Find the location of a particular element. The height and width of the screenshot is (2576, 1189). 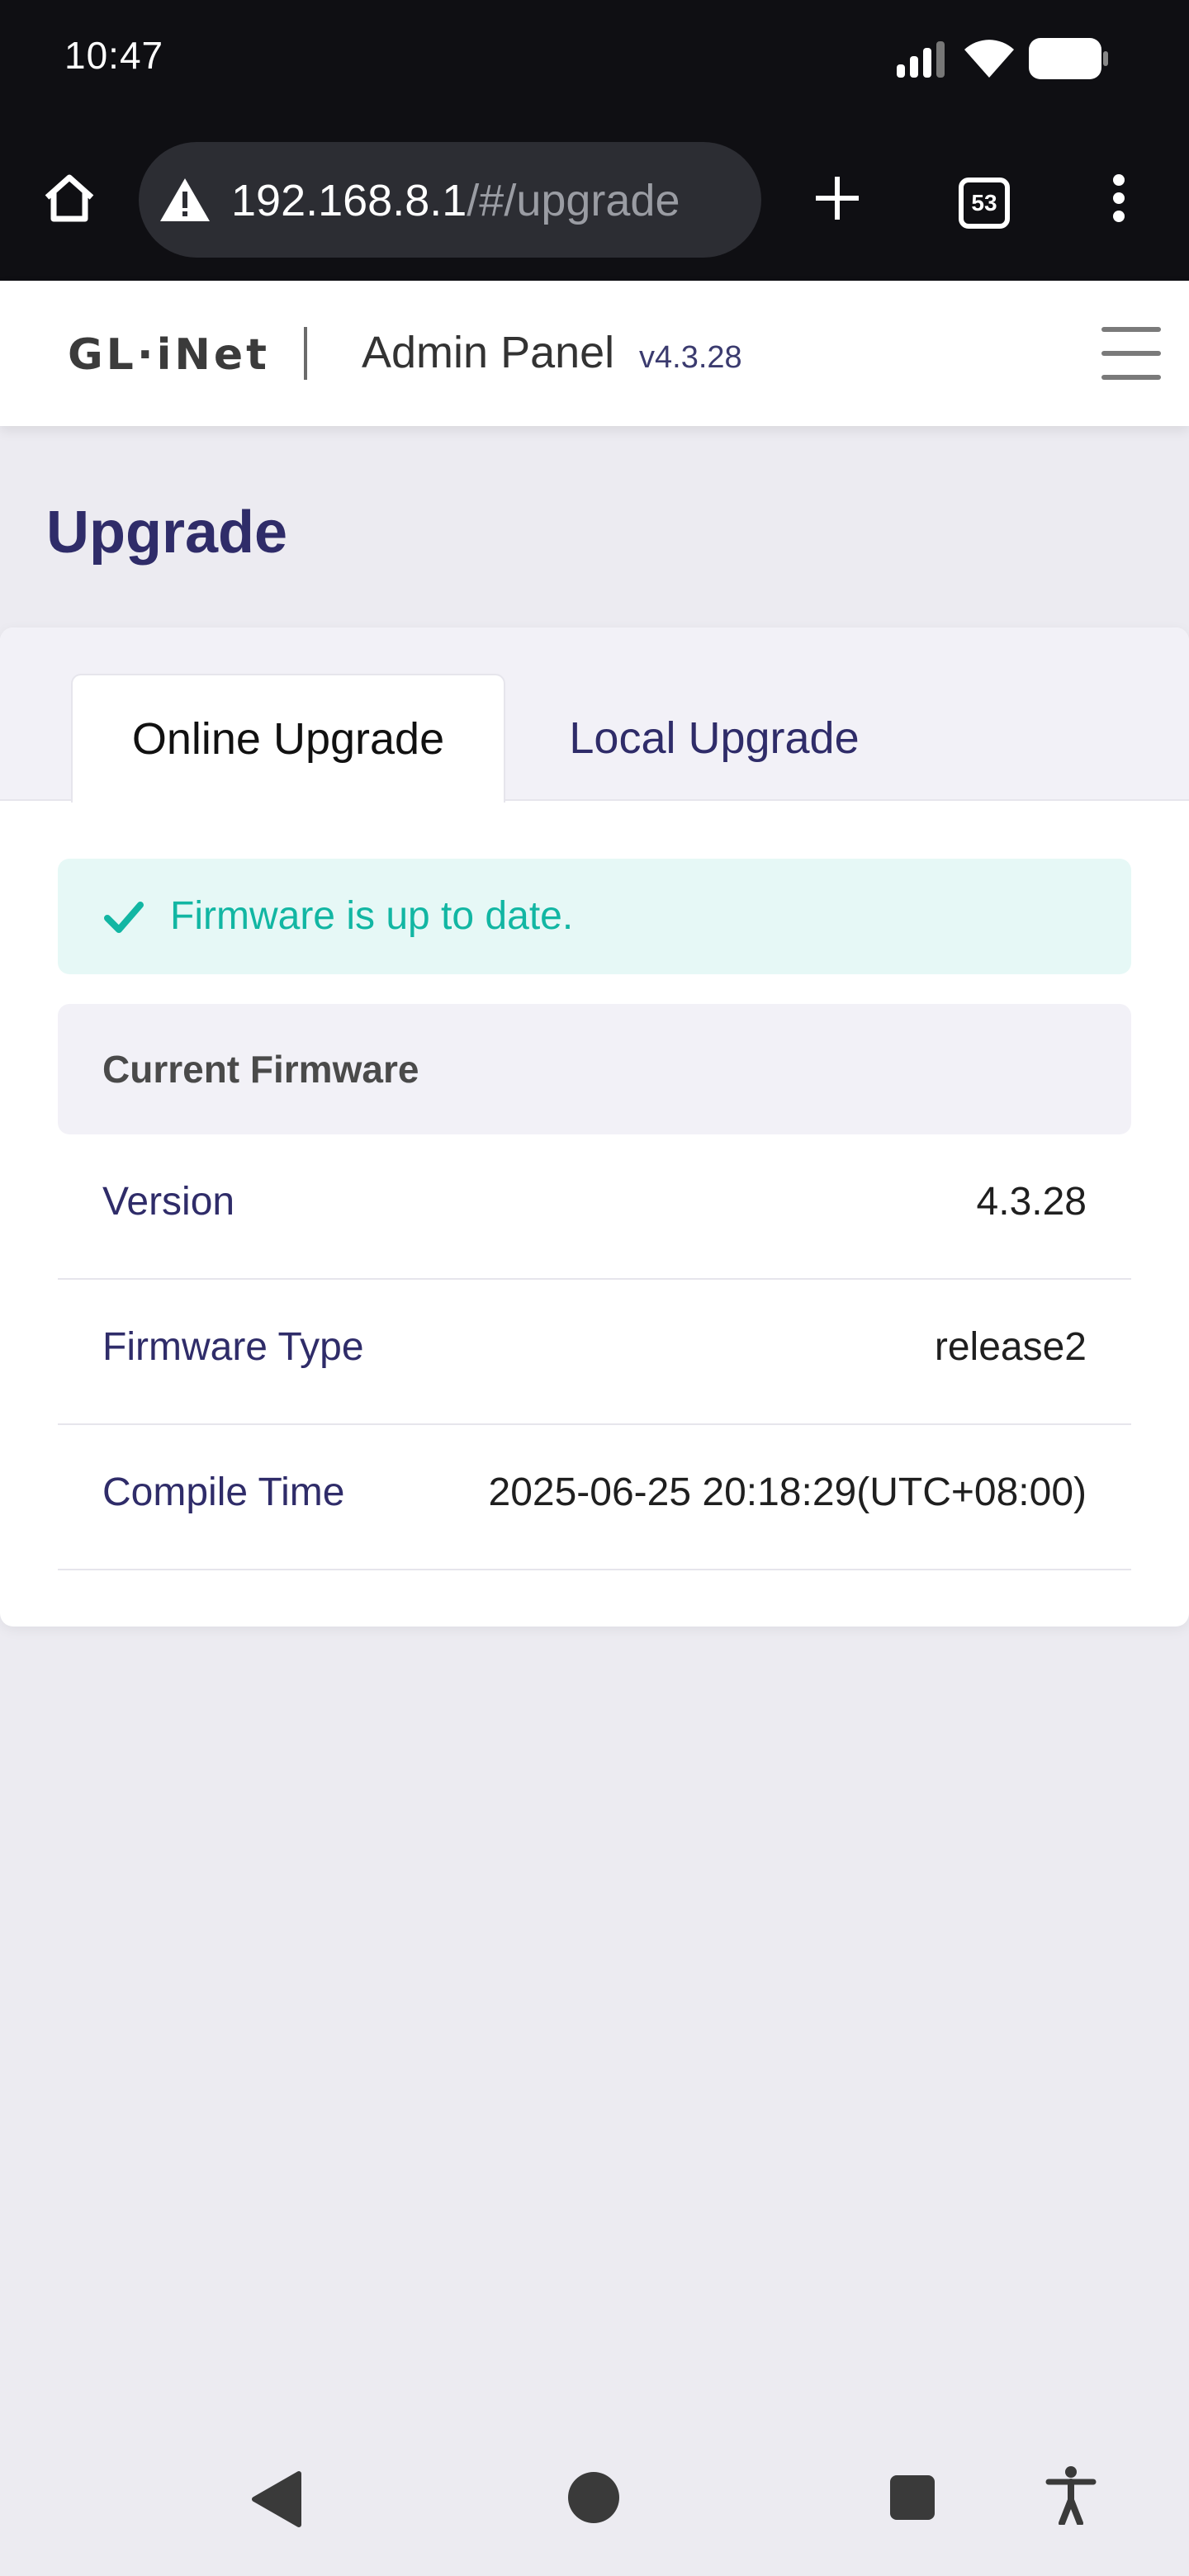

row-value: release2 is located at coordinates (1010, 1347).